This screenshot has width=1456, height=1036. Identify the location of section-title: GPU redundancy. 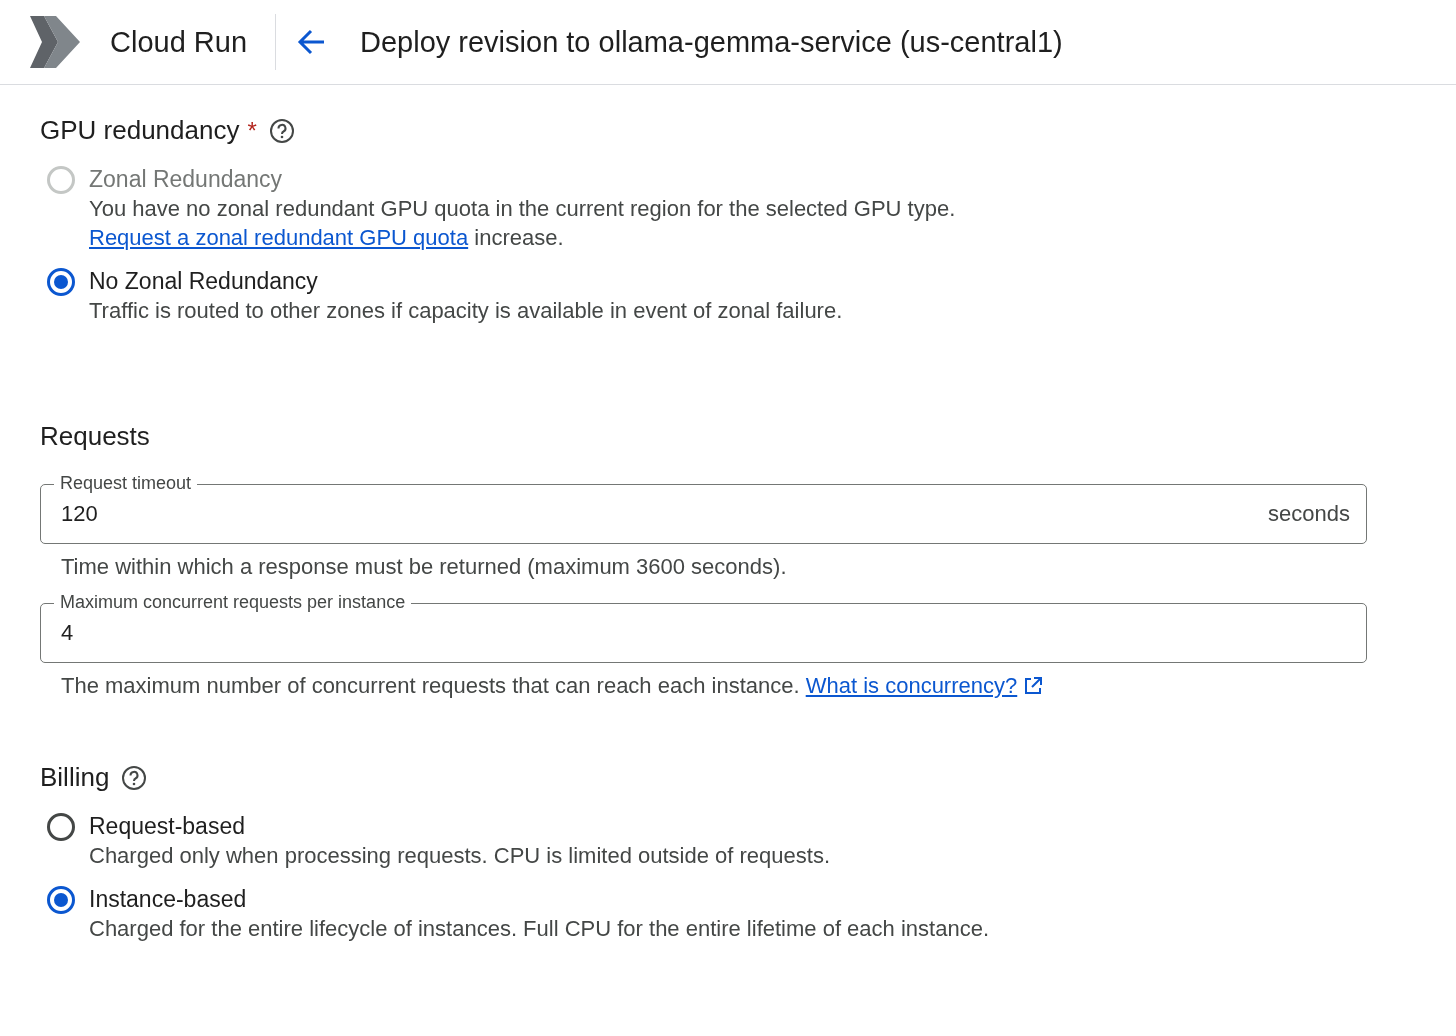
(140, 130).